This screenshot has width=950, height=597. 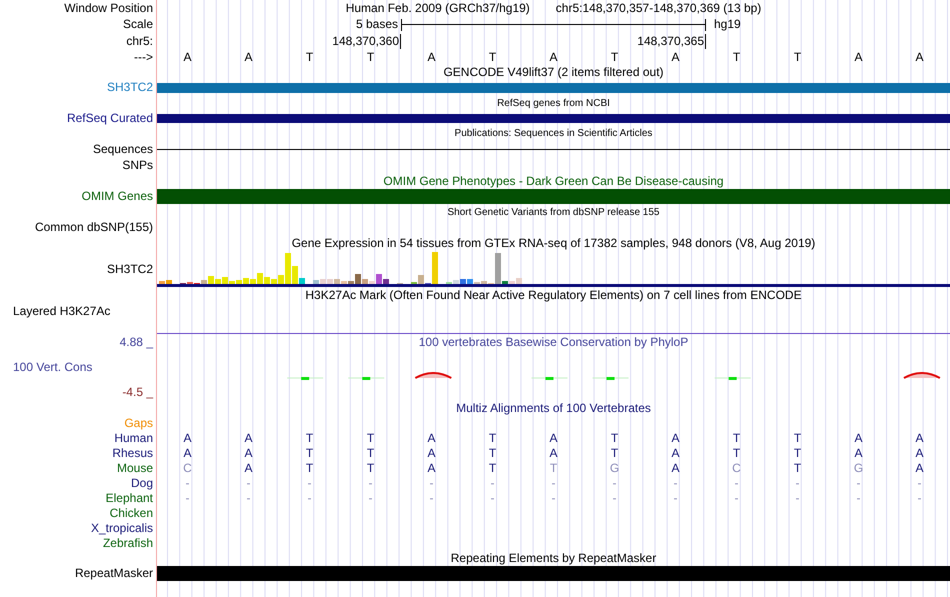 What do you see at coordinates (127, 543) in the screenshot?
I see `species-label: Zebrafish` at bounding box center [127, 543].